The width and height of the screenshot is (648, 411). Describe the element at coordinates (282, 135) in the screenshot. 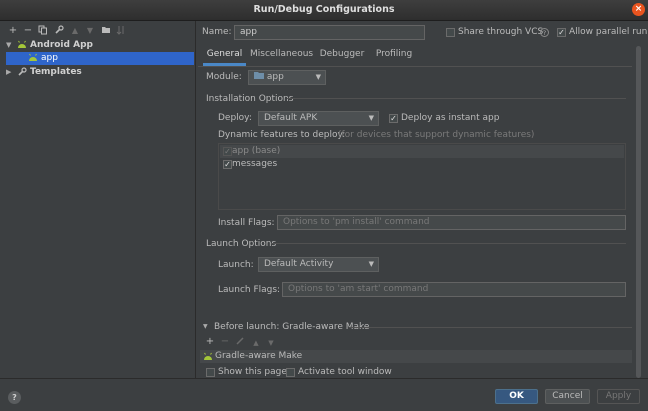

I see `dynamic-features-label: Dynamic features to deploy:` at that location.